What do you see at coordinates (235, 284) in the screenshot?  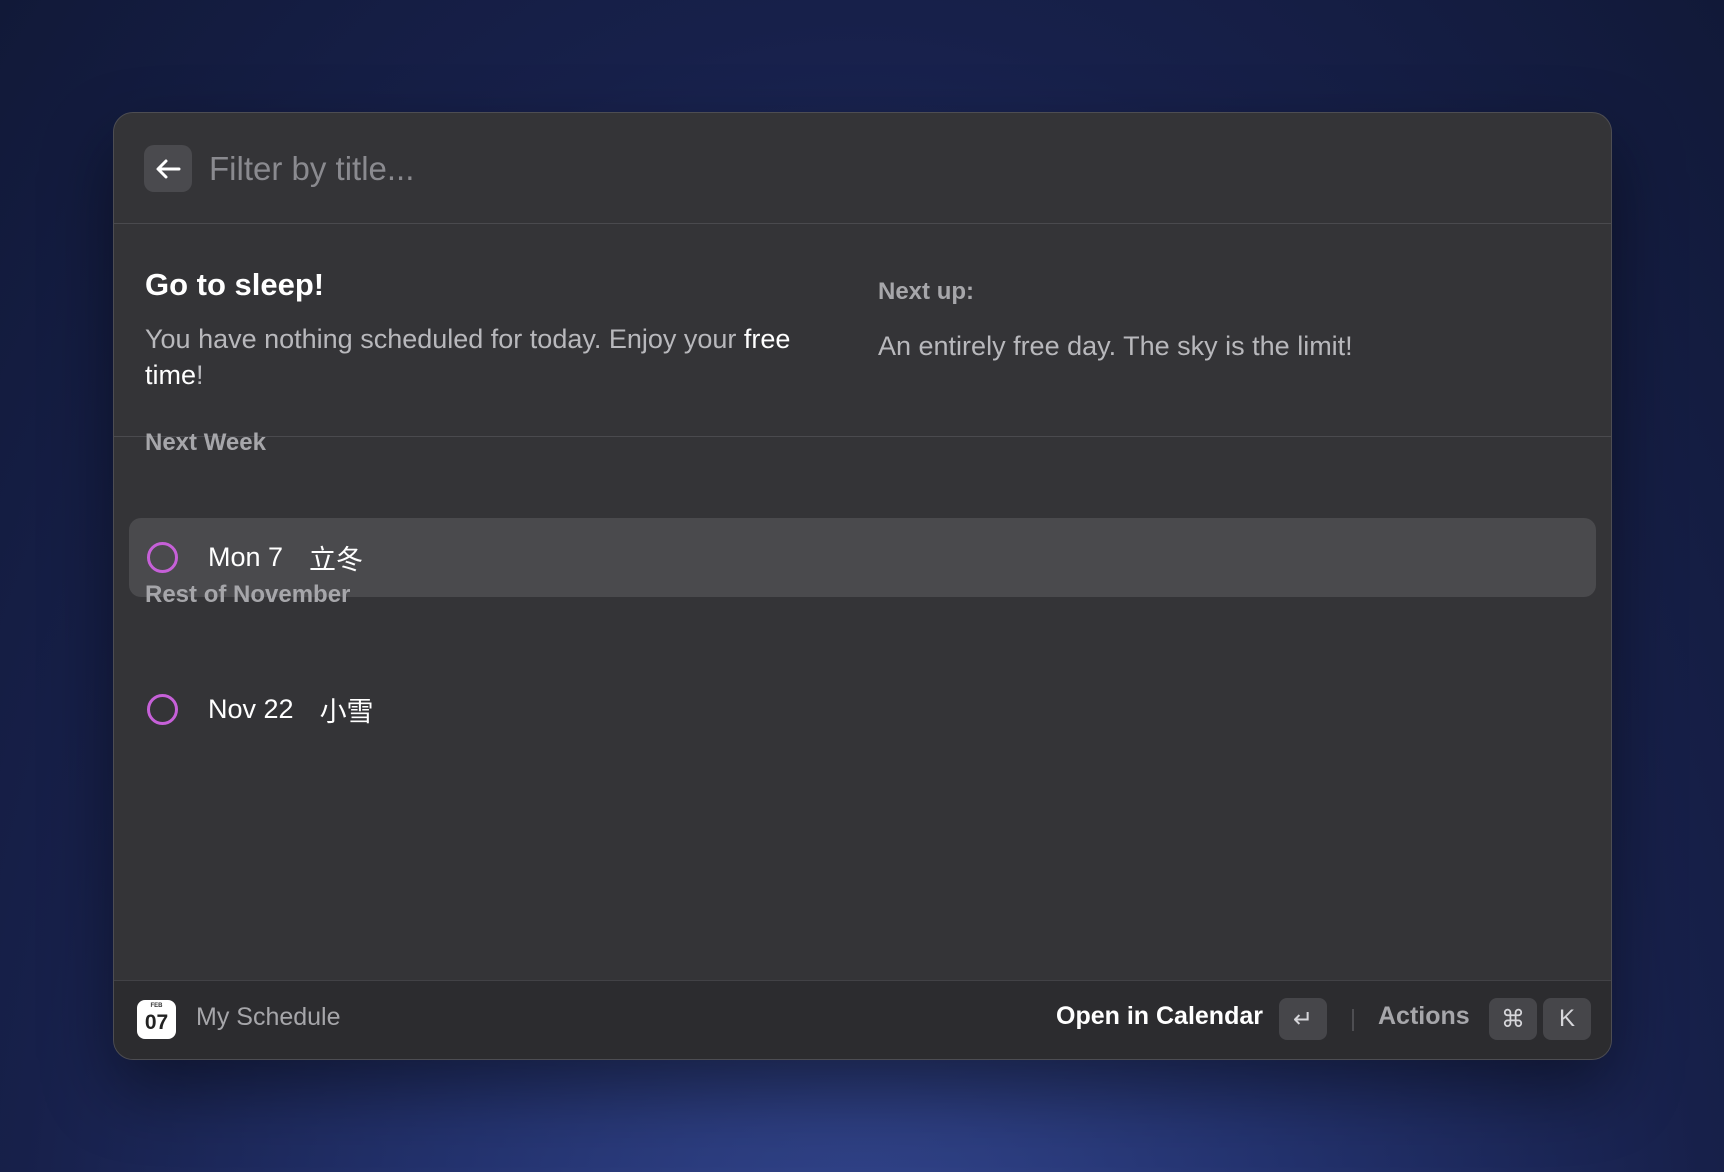 I see `detail-title: Go to sleep!` at bounding box center [235, 284].